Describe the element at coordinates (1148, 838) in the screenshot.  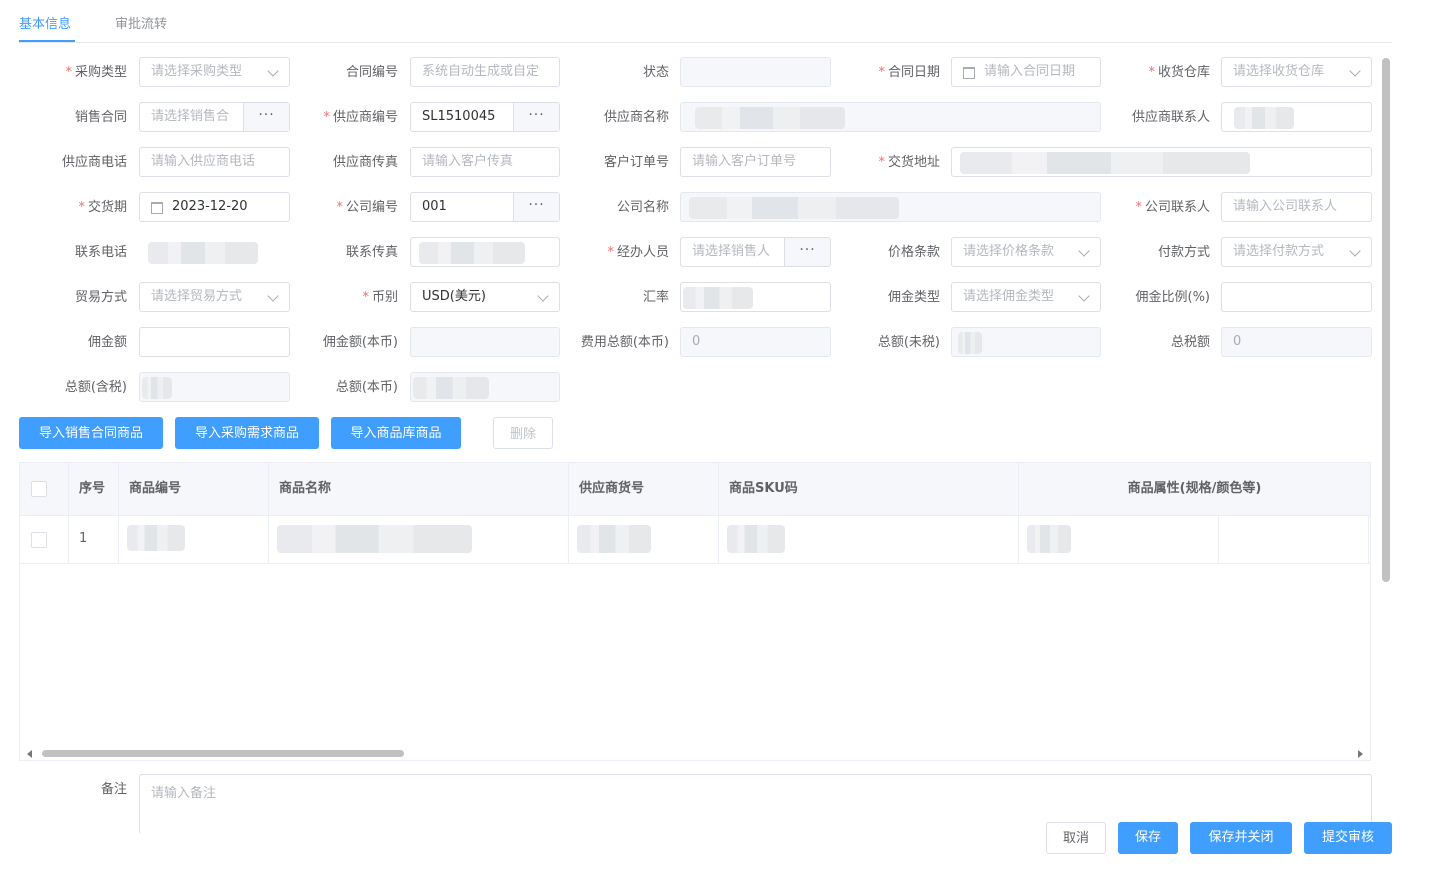
I see `save-button: 保存` at that location.